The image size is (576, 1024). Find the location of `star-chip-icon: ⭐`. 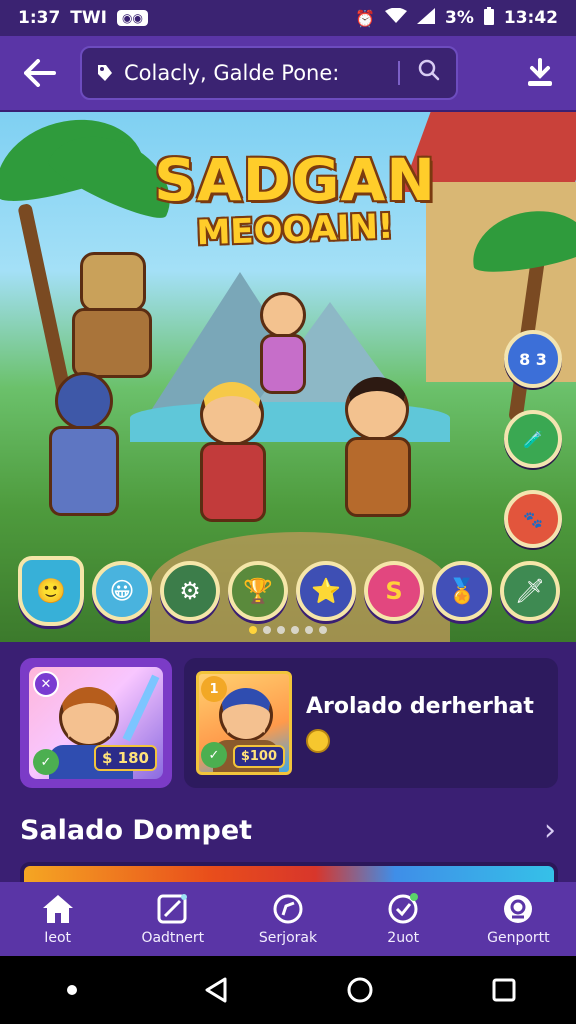

star-chip-icon: ⭐ is located at coordinates (326, 591).